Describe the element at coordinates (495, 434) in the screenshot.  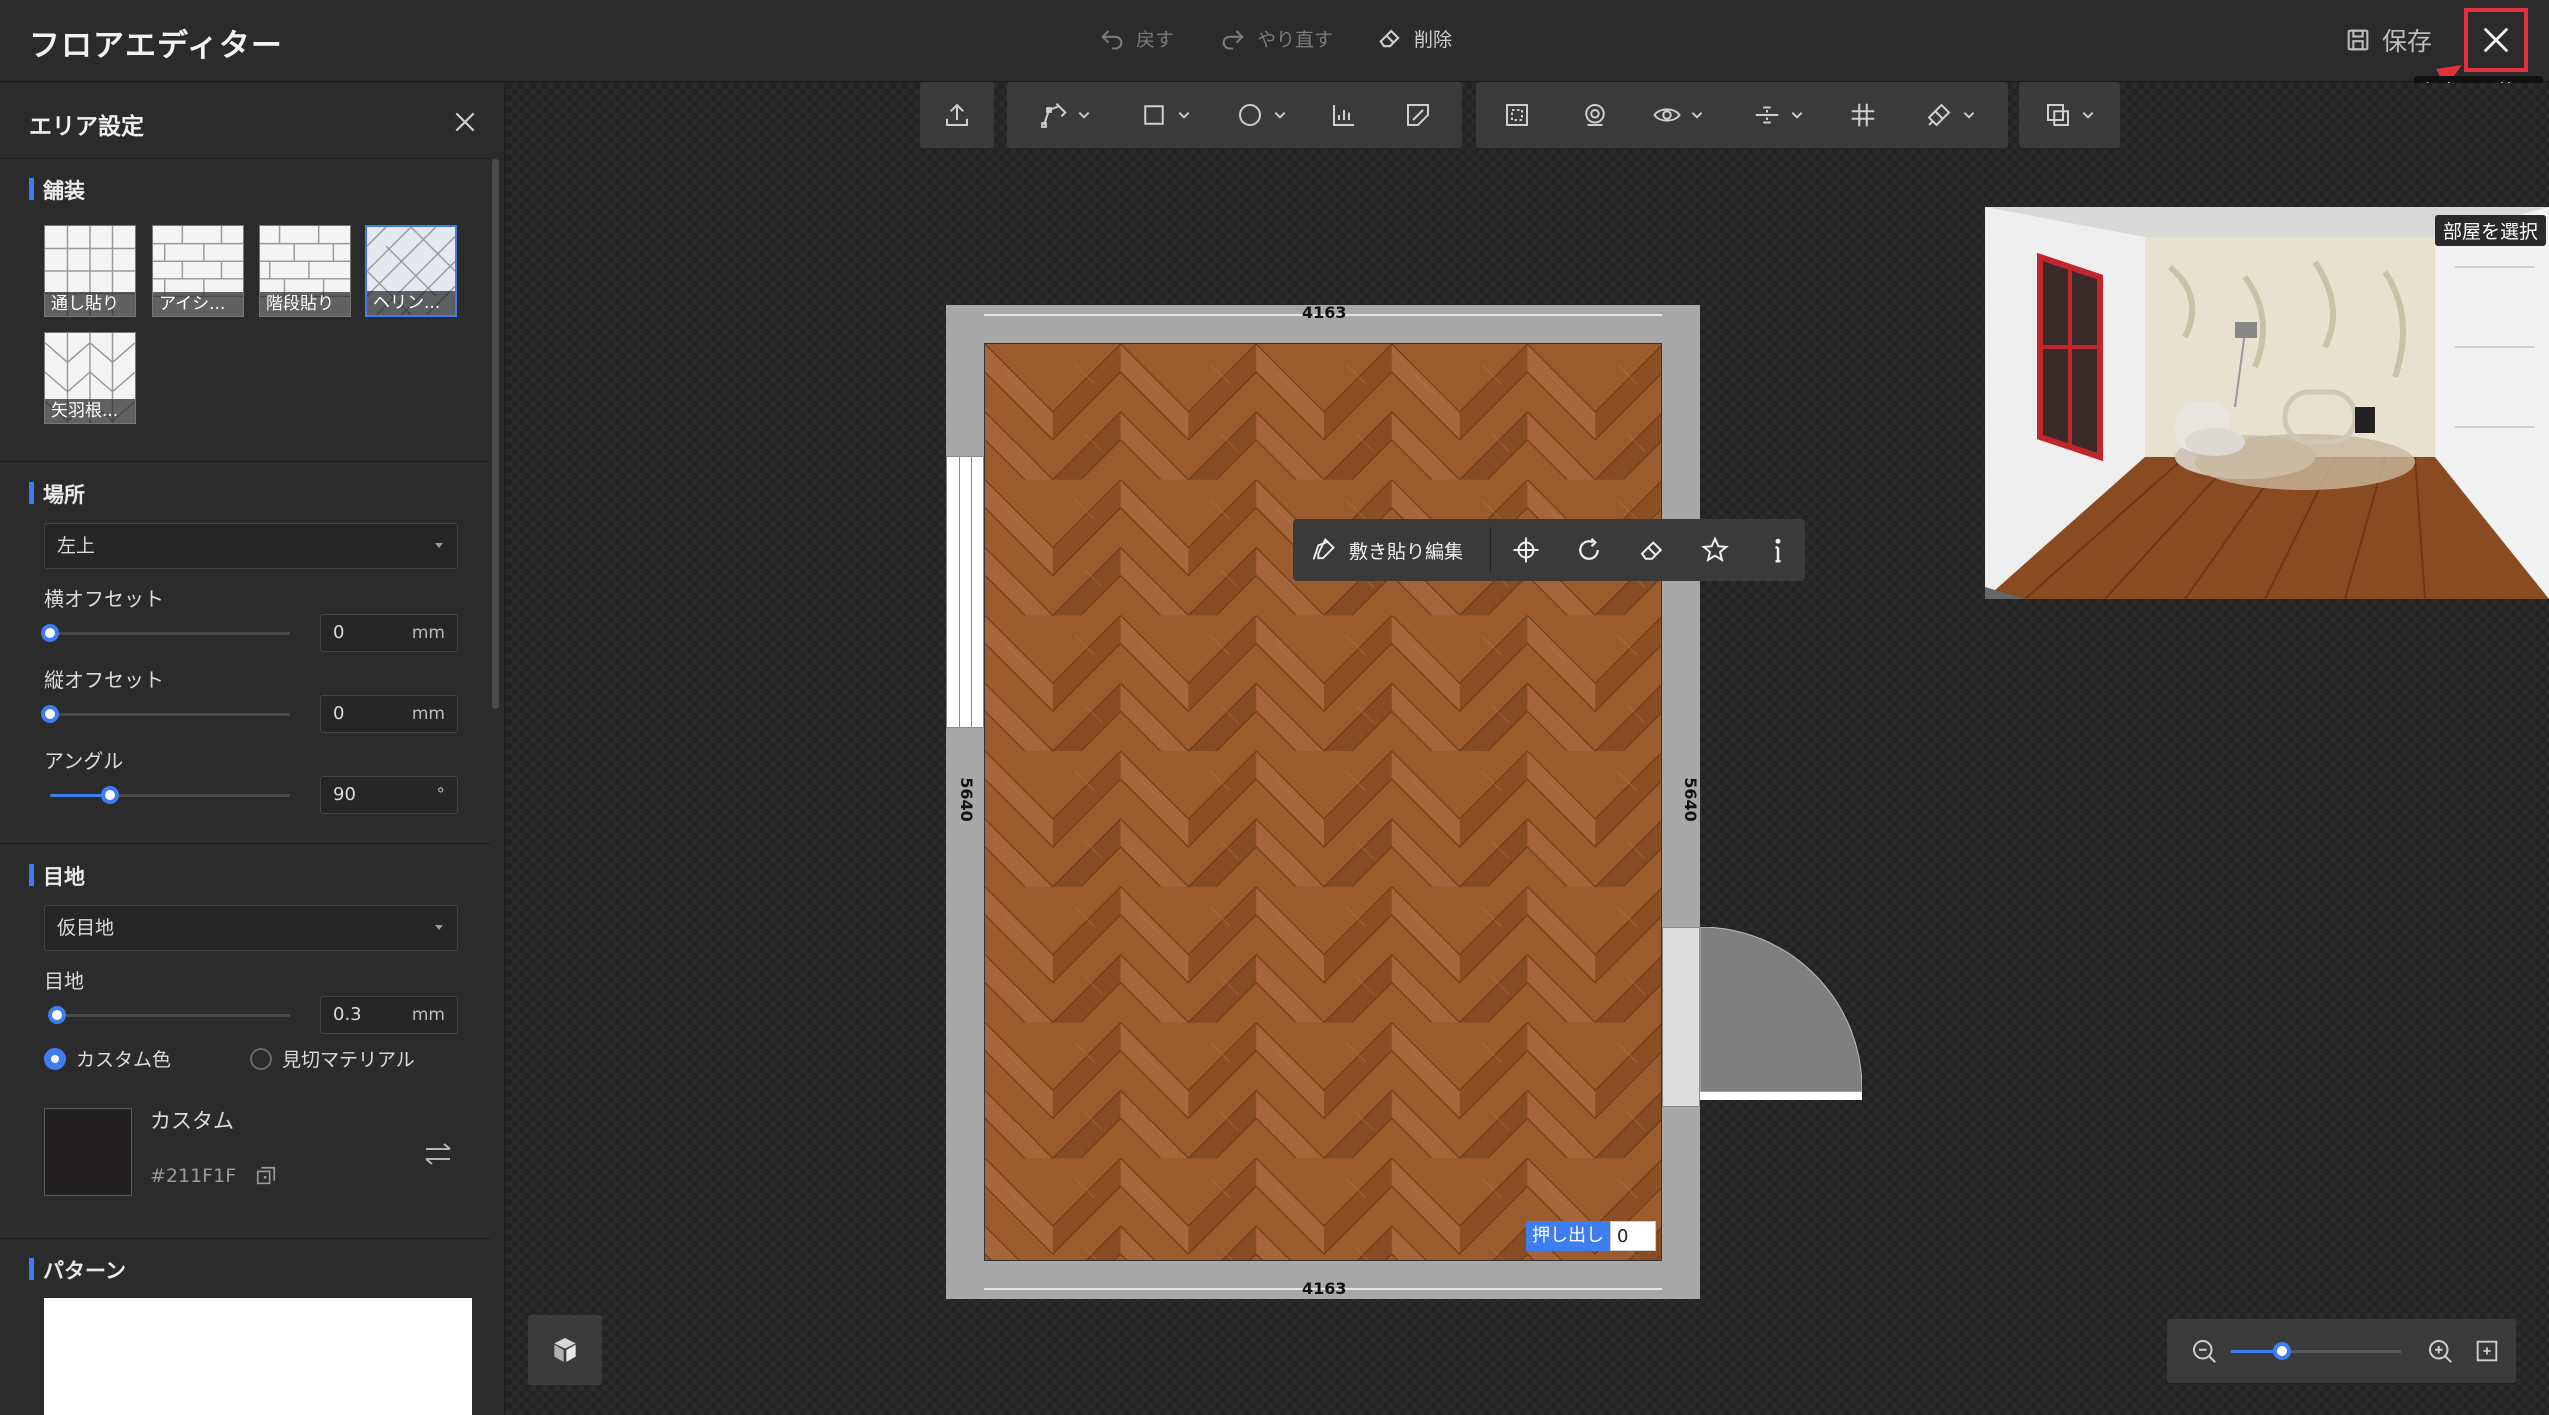
I see `panel-scrollbar` at that location.